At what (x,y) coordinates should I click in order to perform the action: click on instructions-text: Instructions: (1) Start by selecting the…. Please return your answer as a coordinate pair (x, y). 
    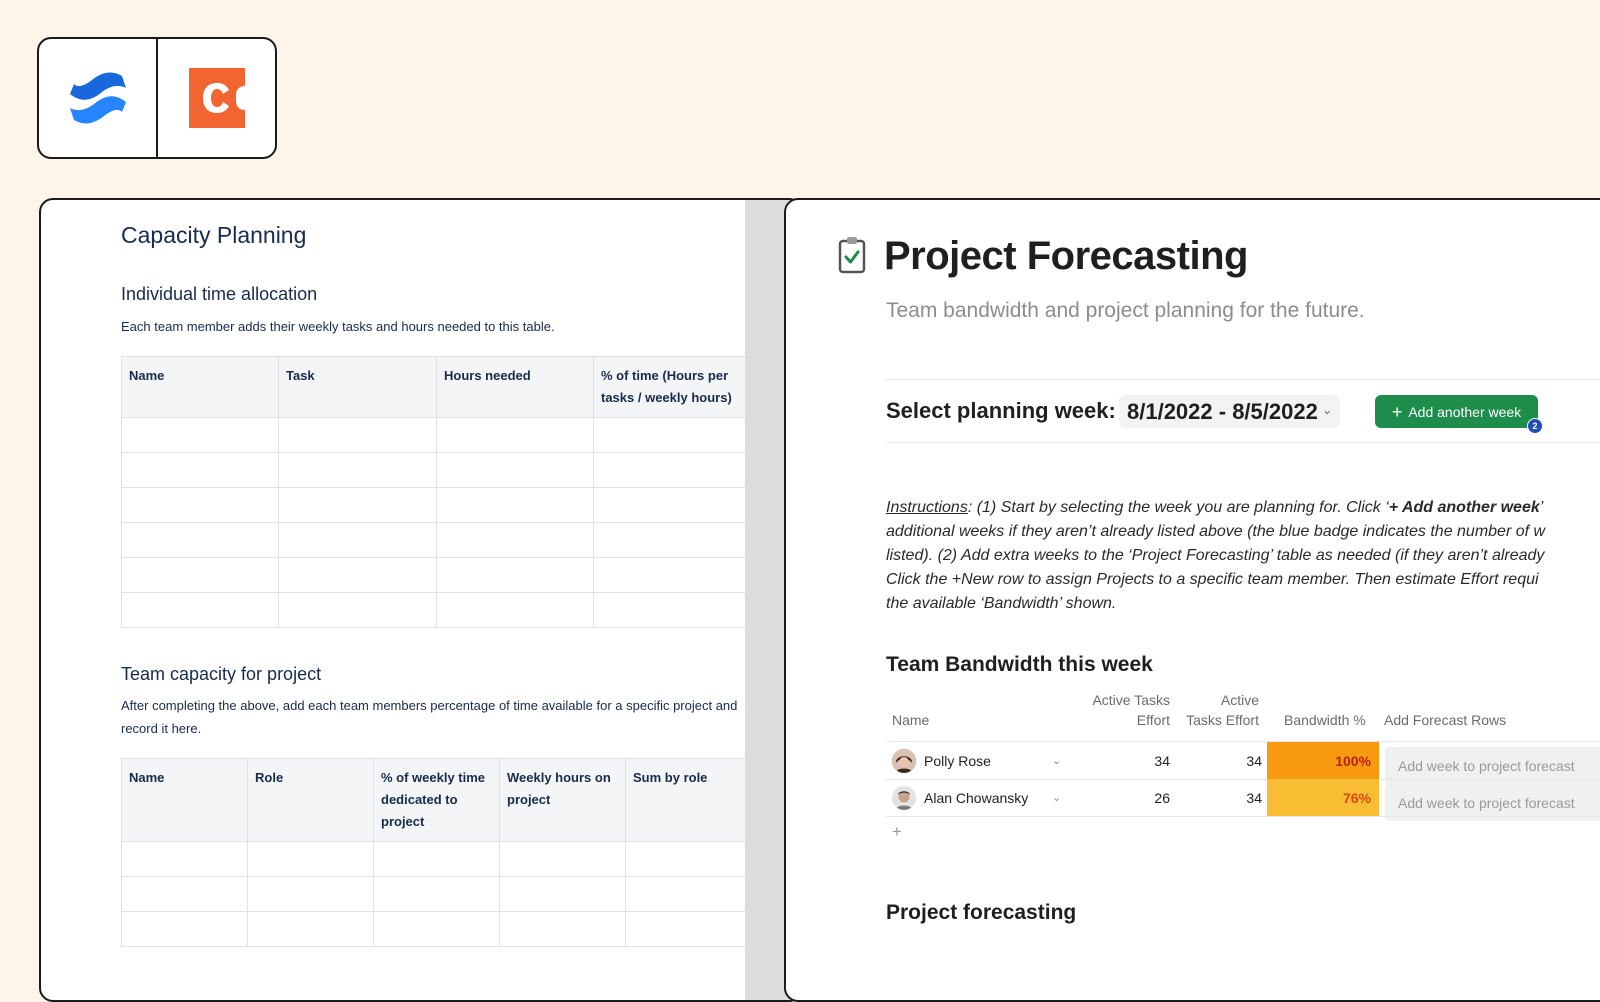
    Looking at the image, I should click on (1243, 556).